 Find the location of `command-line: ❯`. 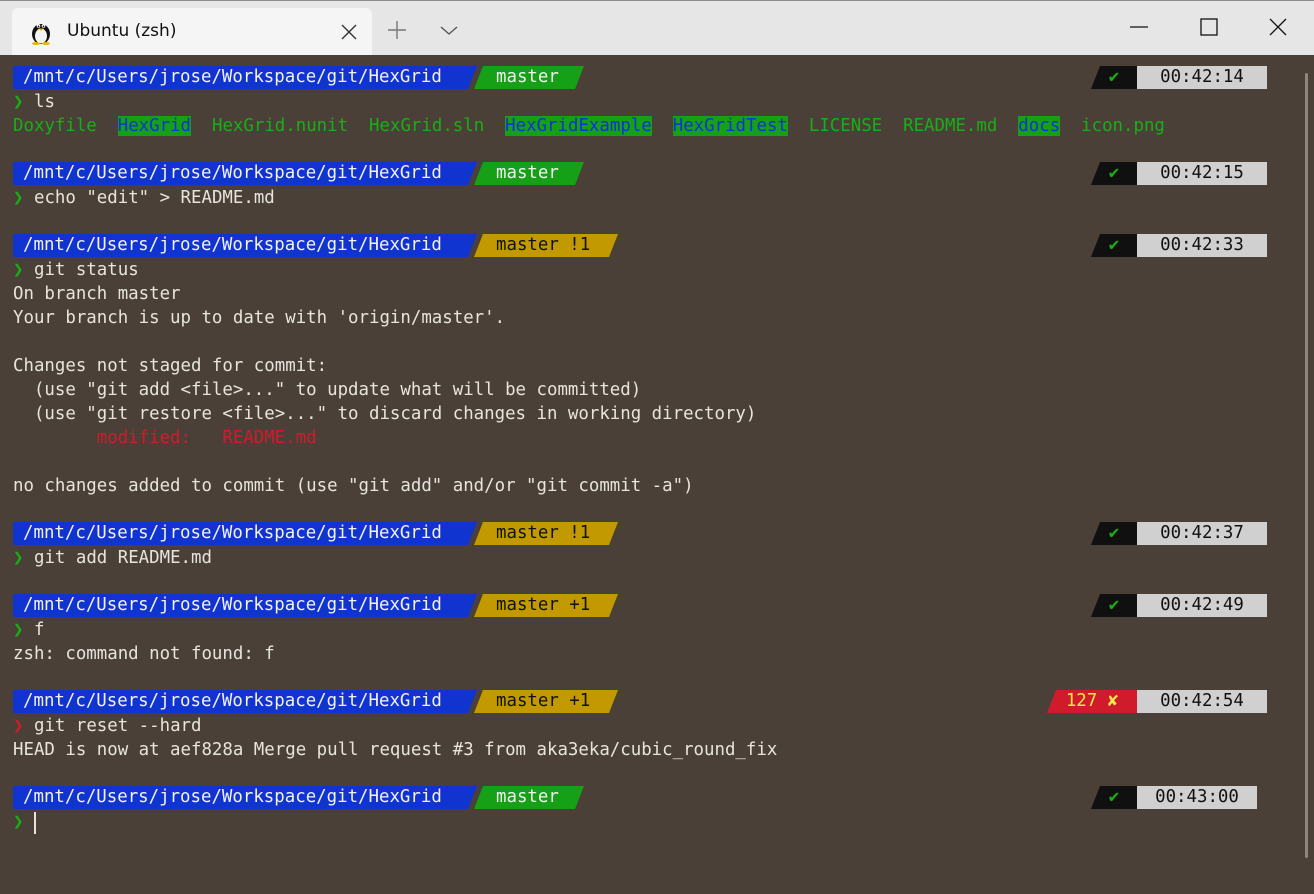

command-line: ❯ is located at coordinates (18, 822).